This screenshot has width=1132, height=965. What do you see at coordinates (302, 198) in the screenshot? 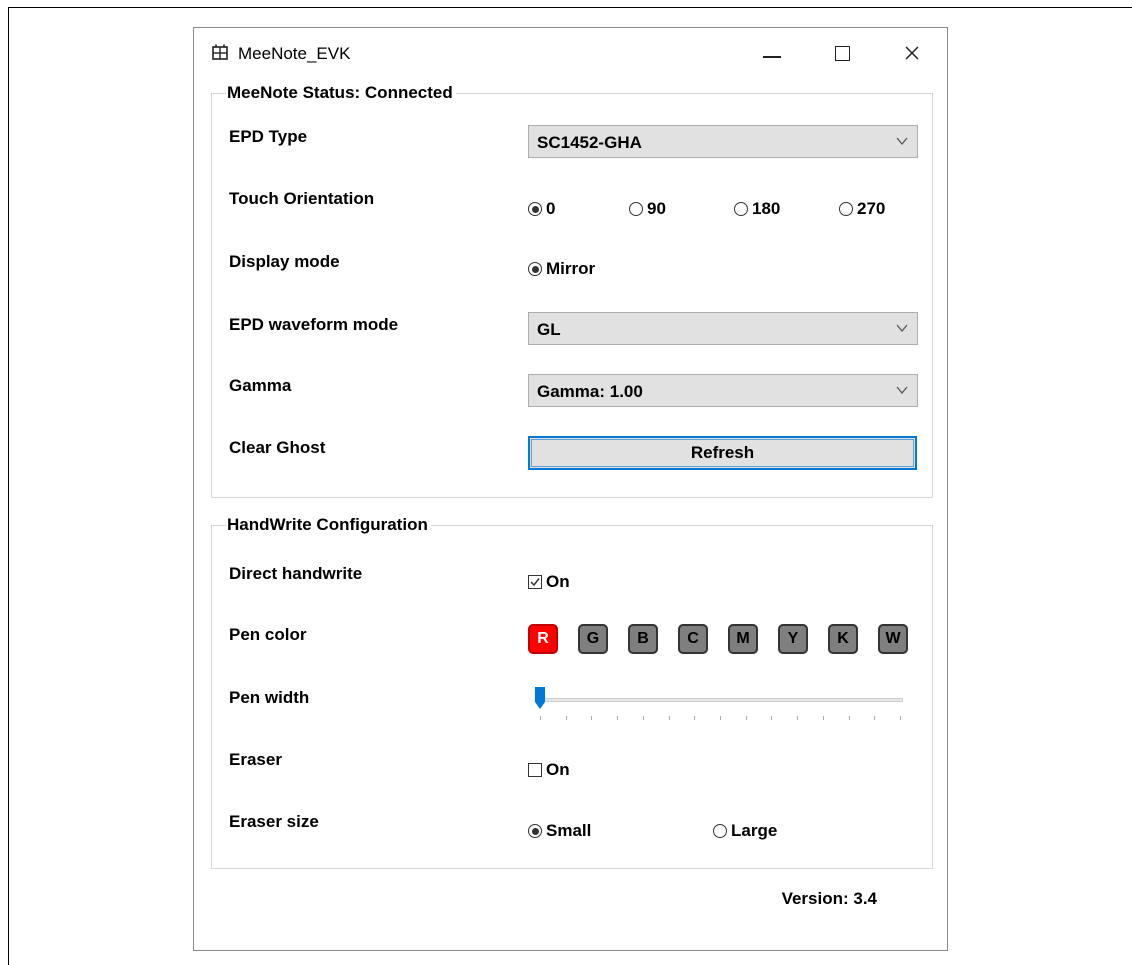
I see `touch-orientation-label: Touch Orientation` at bounding box center [302, 198].